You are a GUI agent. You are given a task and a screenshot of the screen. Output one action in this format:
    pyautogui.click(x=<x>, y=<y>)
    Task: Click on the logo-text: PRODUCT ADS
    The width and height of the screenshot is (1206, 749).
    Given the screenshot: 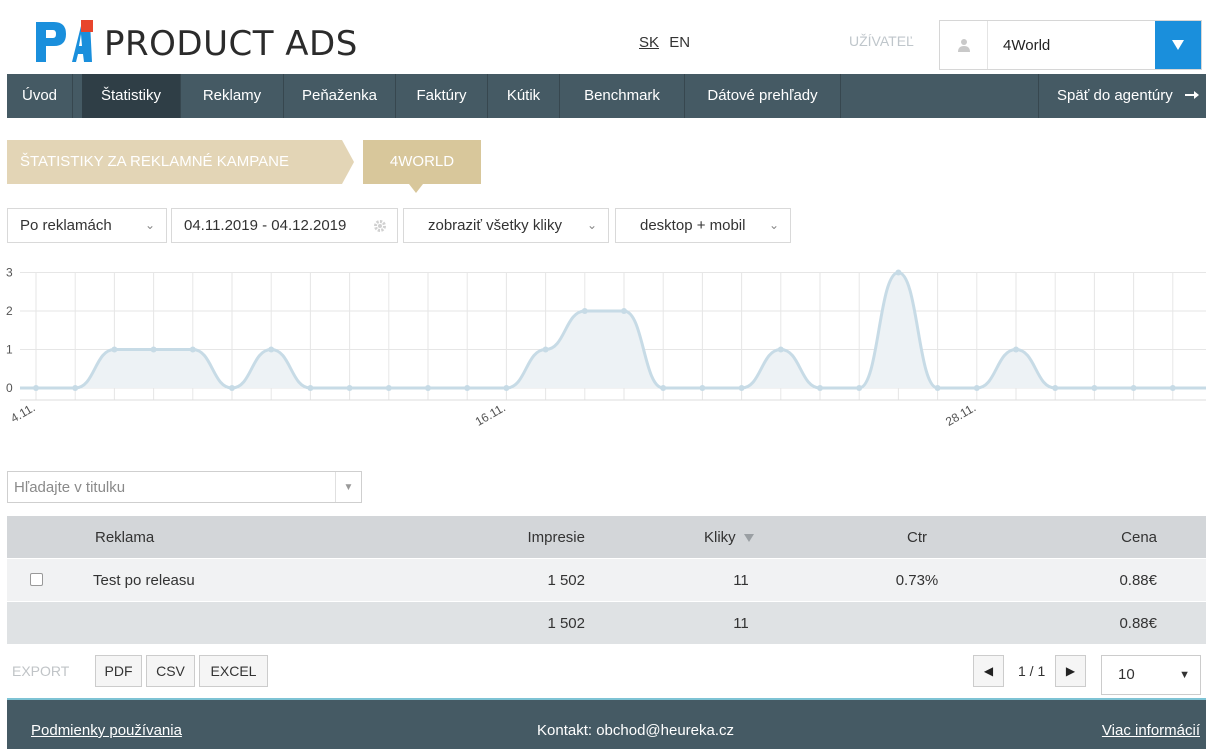 What is the action you would take?
    pyautogui.click(x=231, y=44)
    